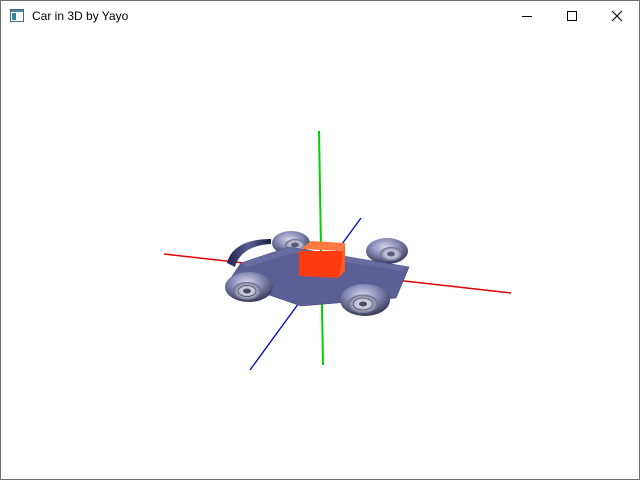 The height and width of the screenshot is (480, 640). I want to click on minimize-button, so click(526, 16).